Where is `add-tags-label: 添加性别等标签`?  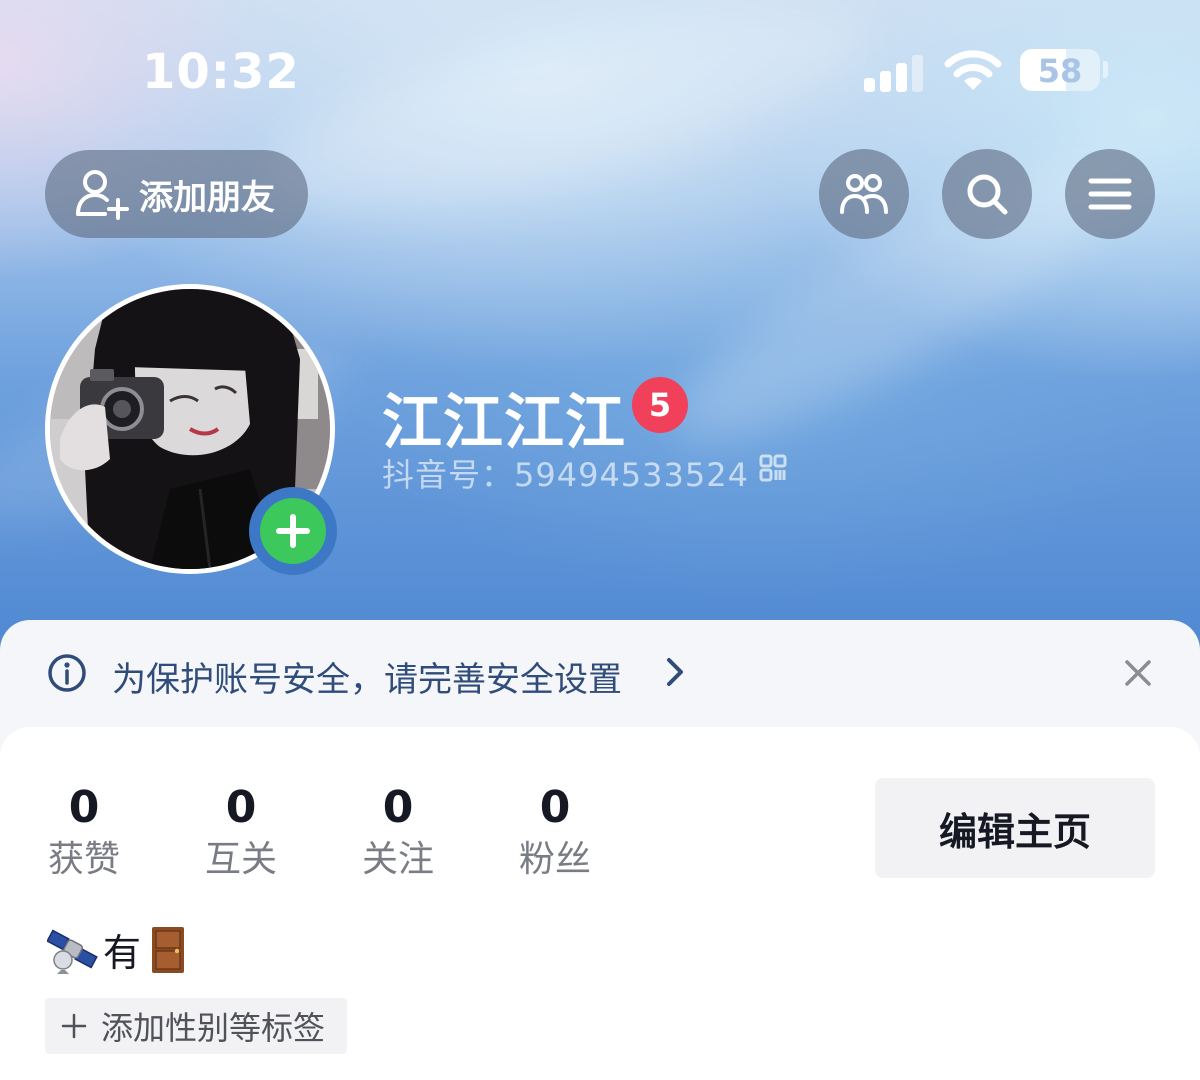
add-tags-label: 添加性别等标签 is located at coordinates (213, 1028).